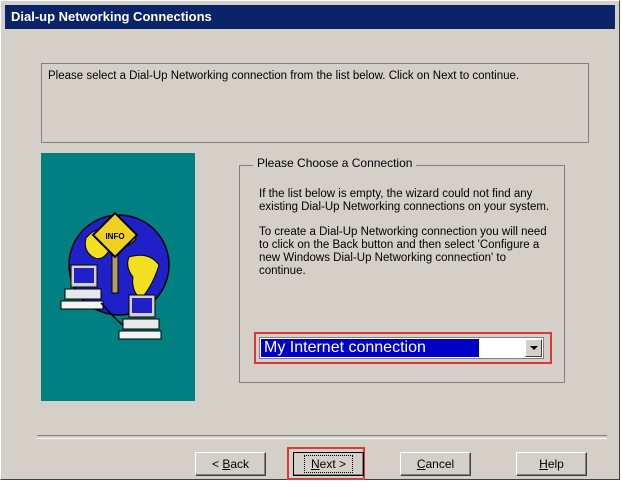  I want to click on dialog-title: Dial-up Networking Connections, so click(310, 17).